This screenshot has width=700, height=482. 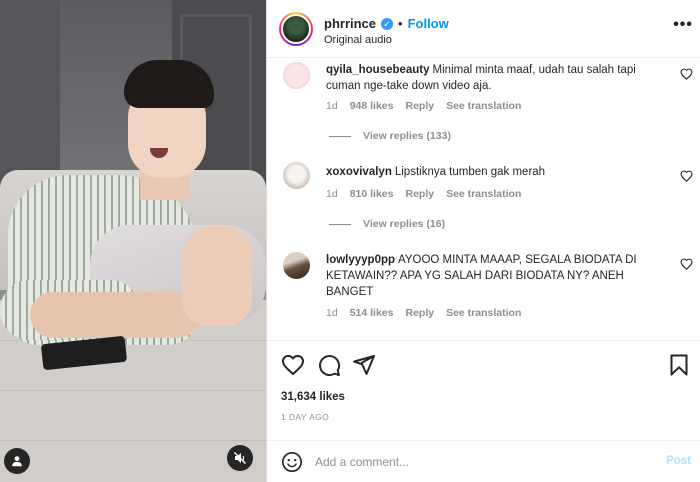 I want to click on speaker-muted-icon, so click(x=240, y=458).